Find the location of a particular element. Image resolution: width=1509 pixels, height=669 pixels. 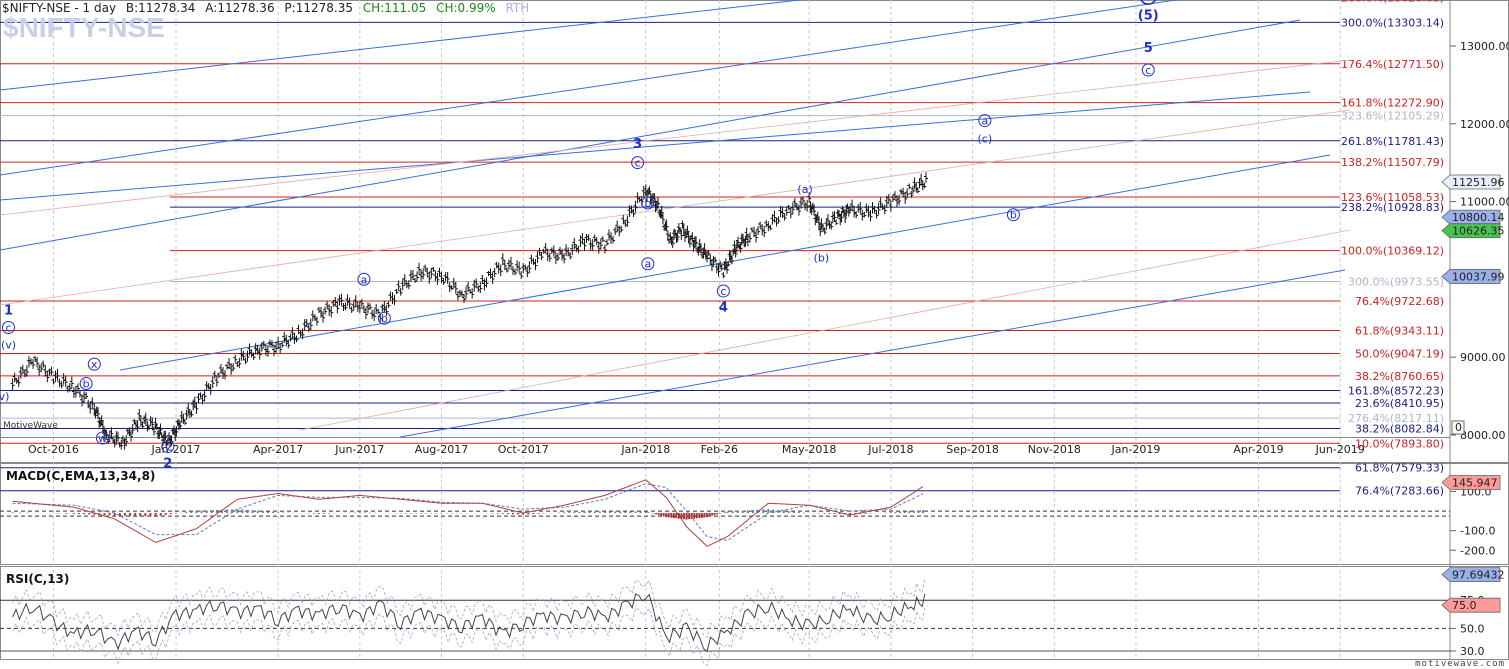

wave-label: x is located at coordinates (94, 364).